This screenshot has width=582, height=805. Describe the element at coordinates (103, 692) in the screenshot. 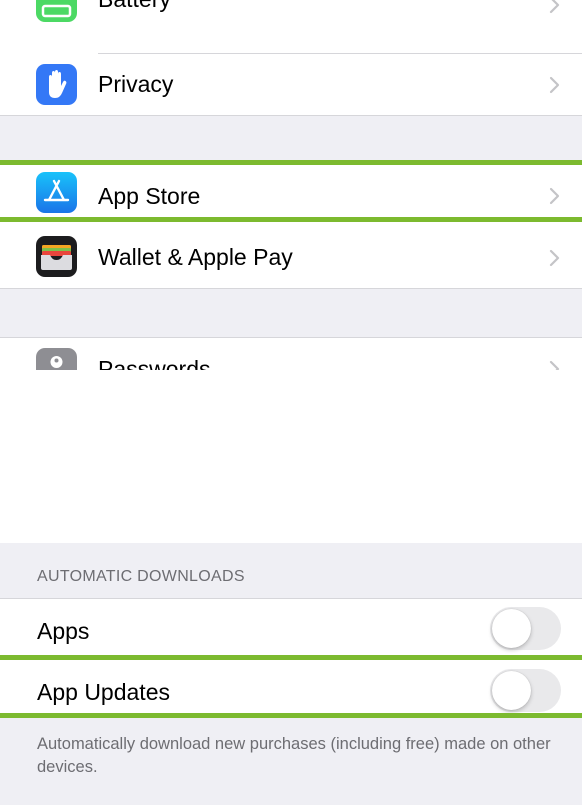

I see `app-updates-label: App Updates` at that location.